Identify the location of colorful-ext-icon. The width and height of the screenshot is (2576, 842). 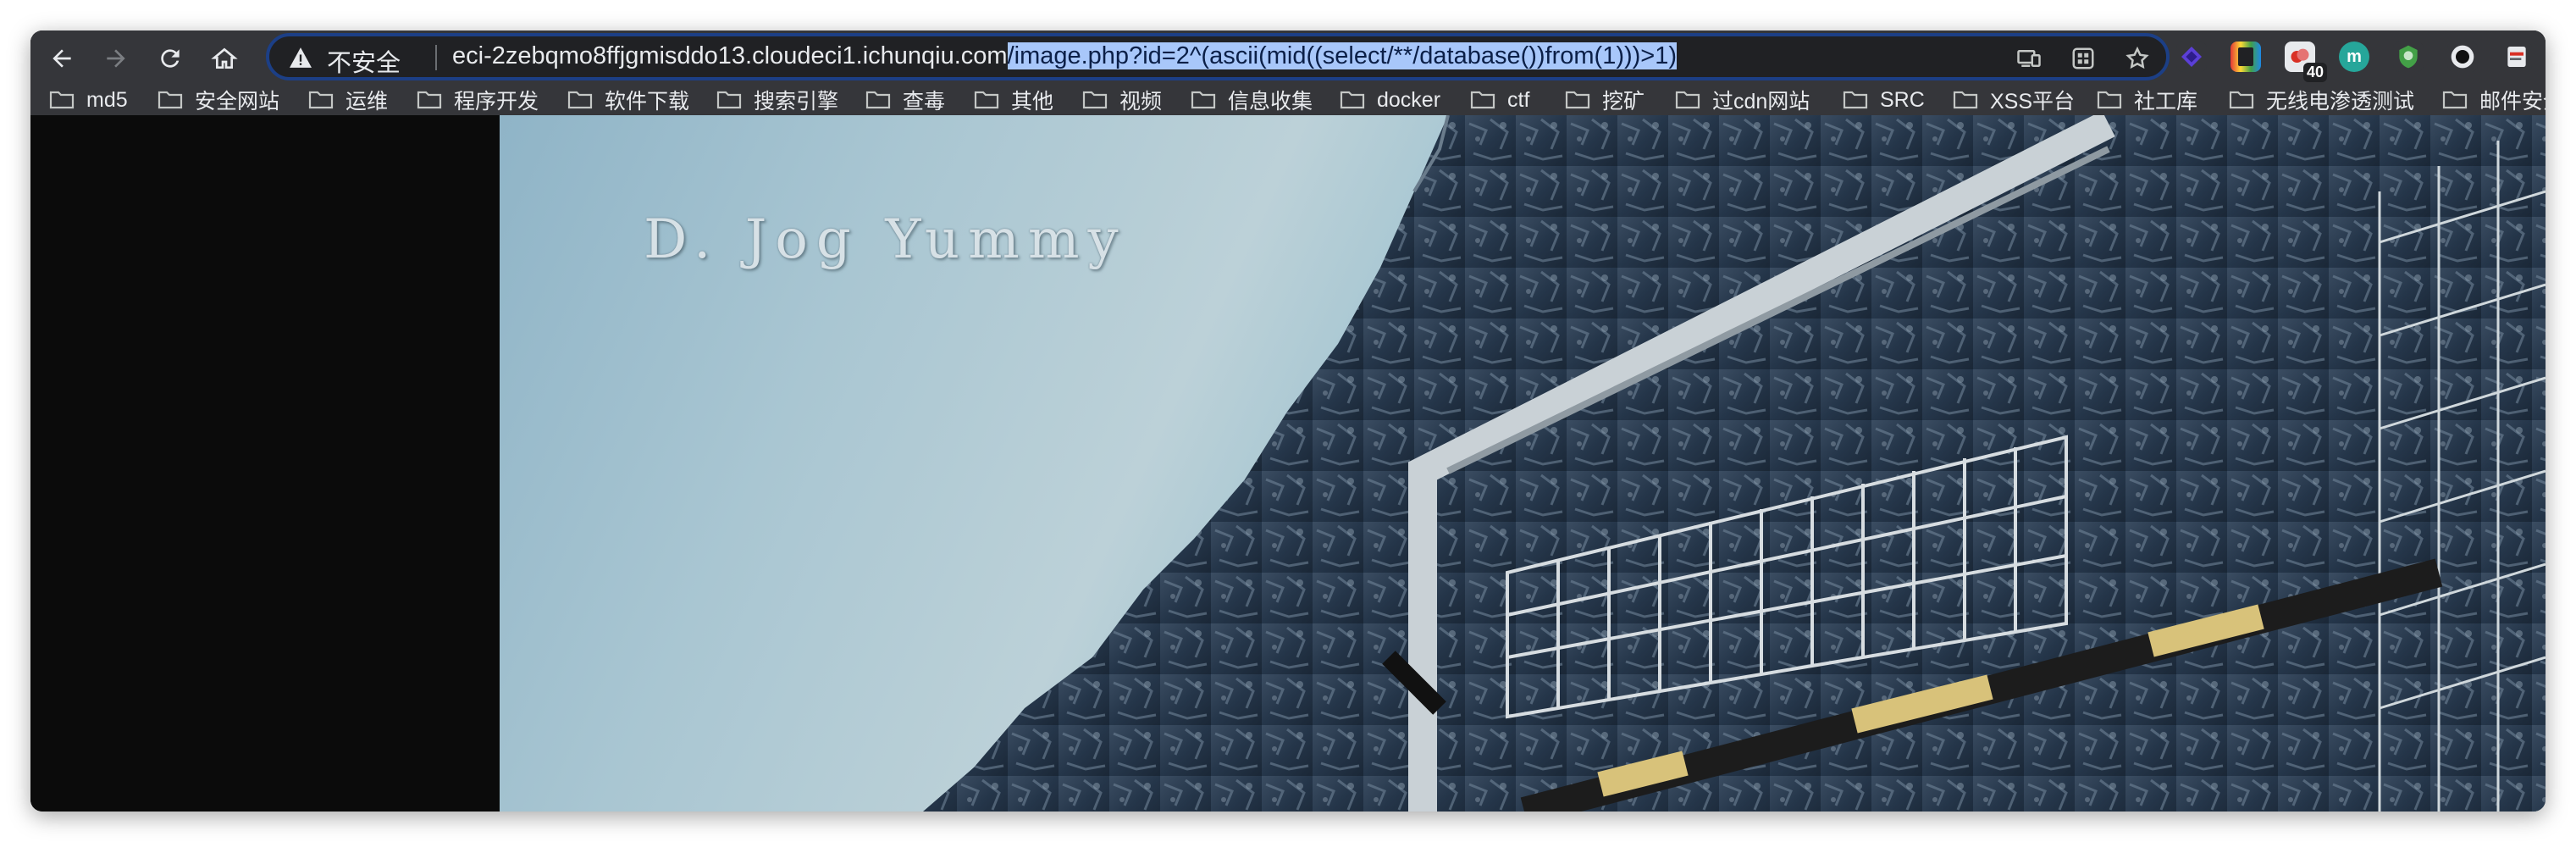
(2245, 56).